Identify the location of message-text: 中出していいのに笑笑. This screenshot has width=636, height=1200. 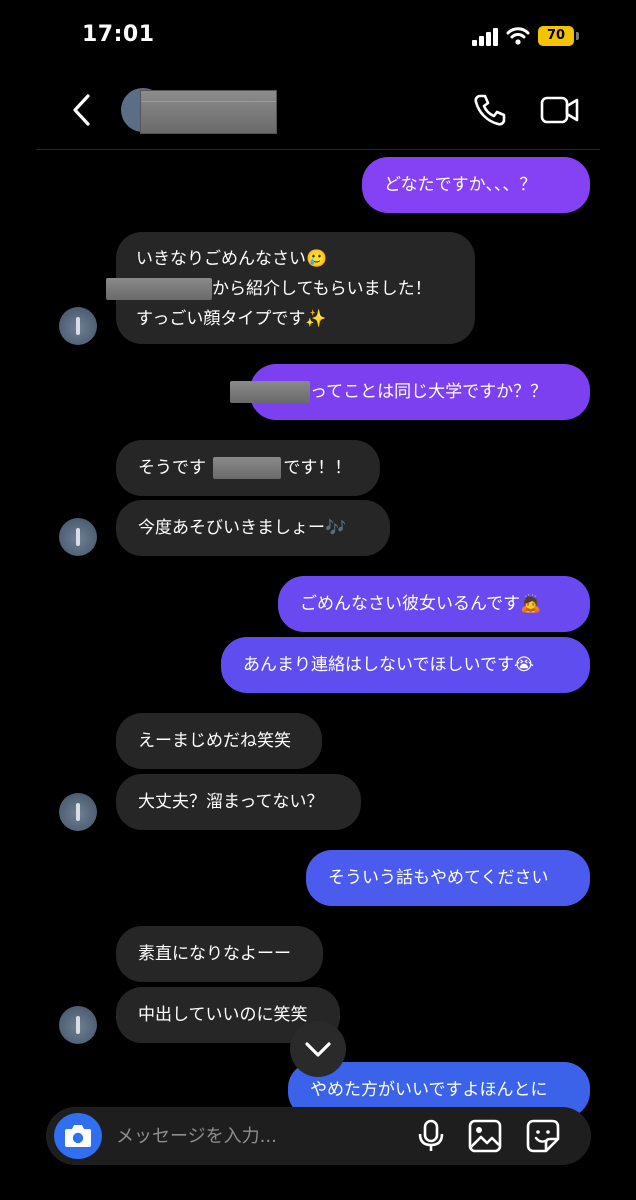
(223, 1015).